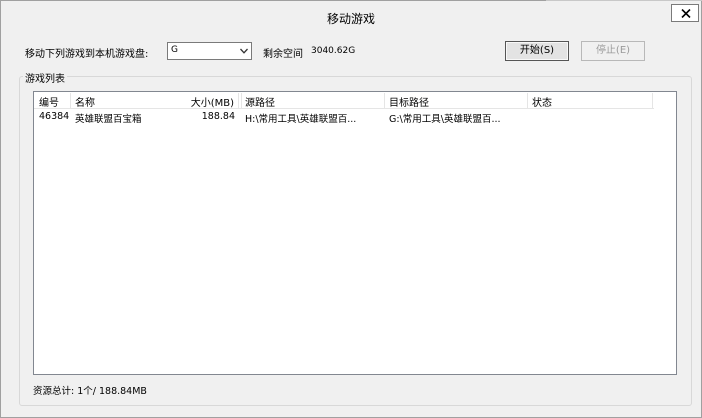 The image size is (702, 418). I want to click on start-button: 开始(S), so click(537, 51).